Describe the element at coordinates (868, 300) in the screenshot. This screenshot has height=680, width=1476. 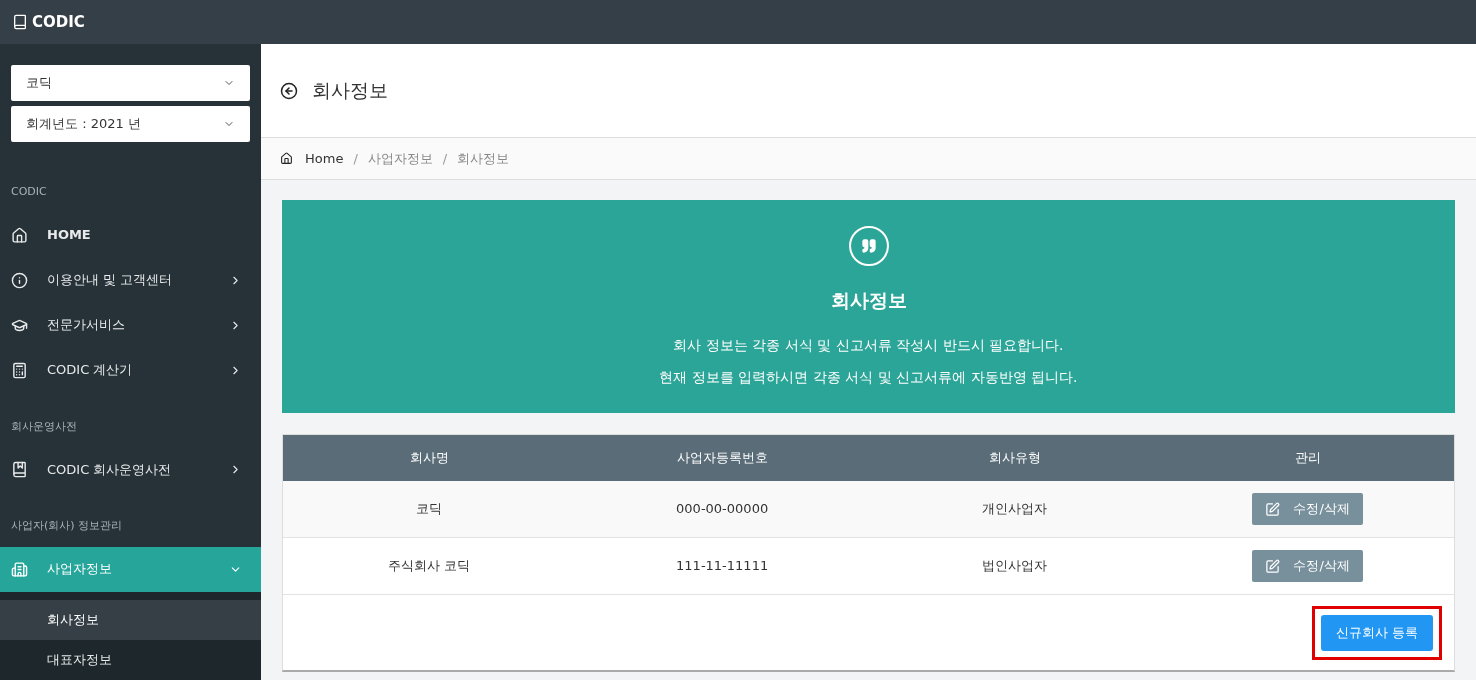
I see `banner-title: 회사정보` at that location.